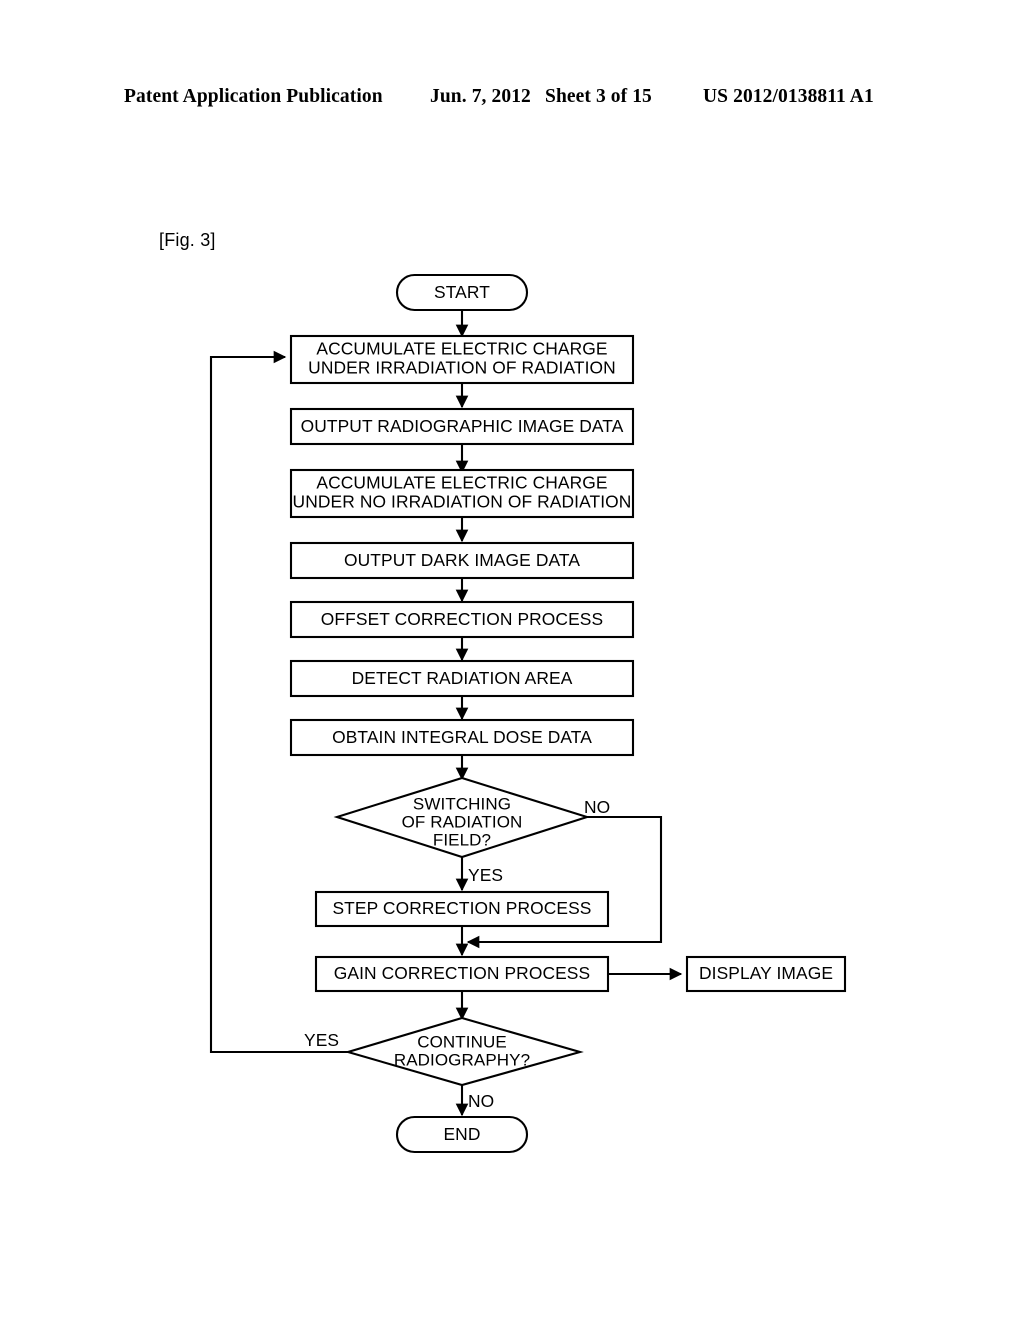 This screenshot has width=1024, height=1320. What do you see at coordinates (462, 368) in the screenshot?
I see `node-accumulate-irradiation-line2: UNDER IRRADIATION OF RADIATION` at bounding box center [462, 368].